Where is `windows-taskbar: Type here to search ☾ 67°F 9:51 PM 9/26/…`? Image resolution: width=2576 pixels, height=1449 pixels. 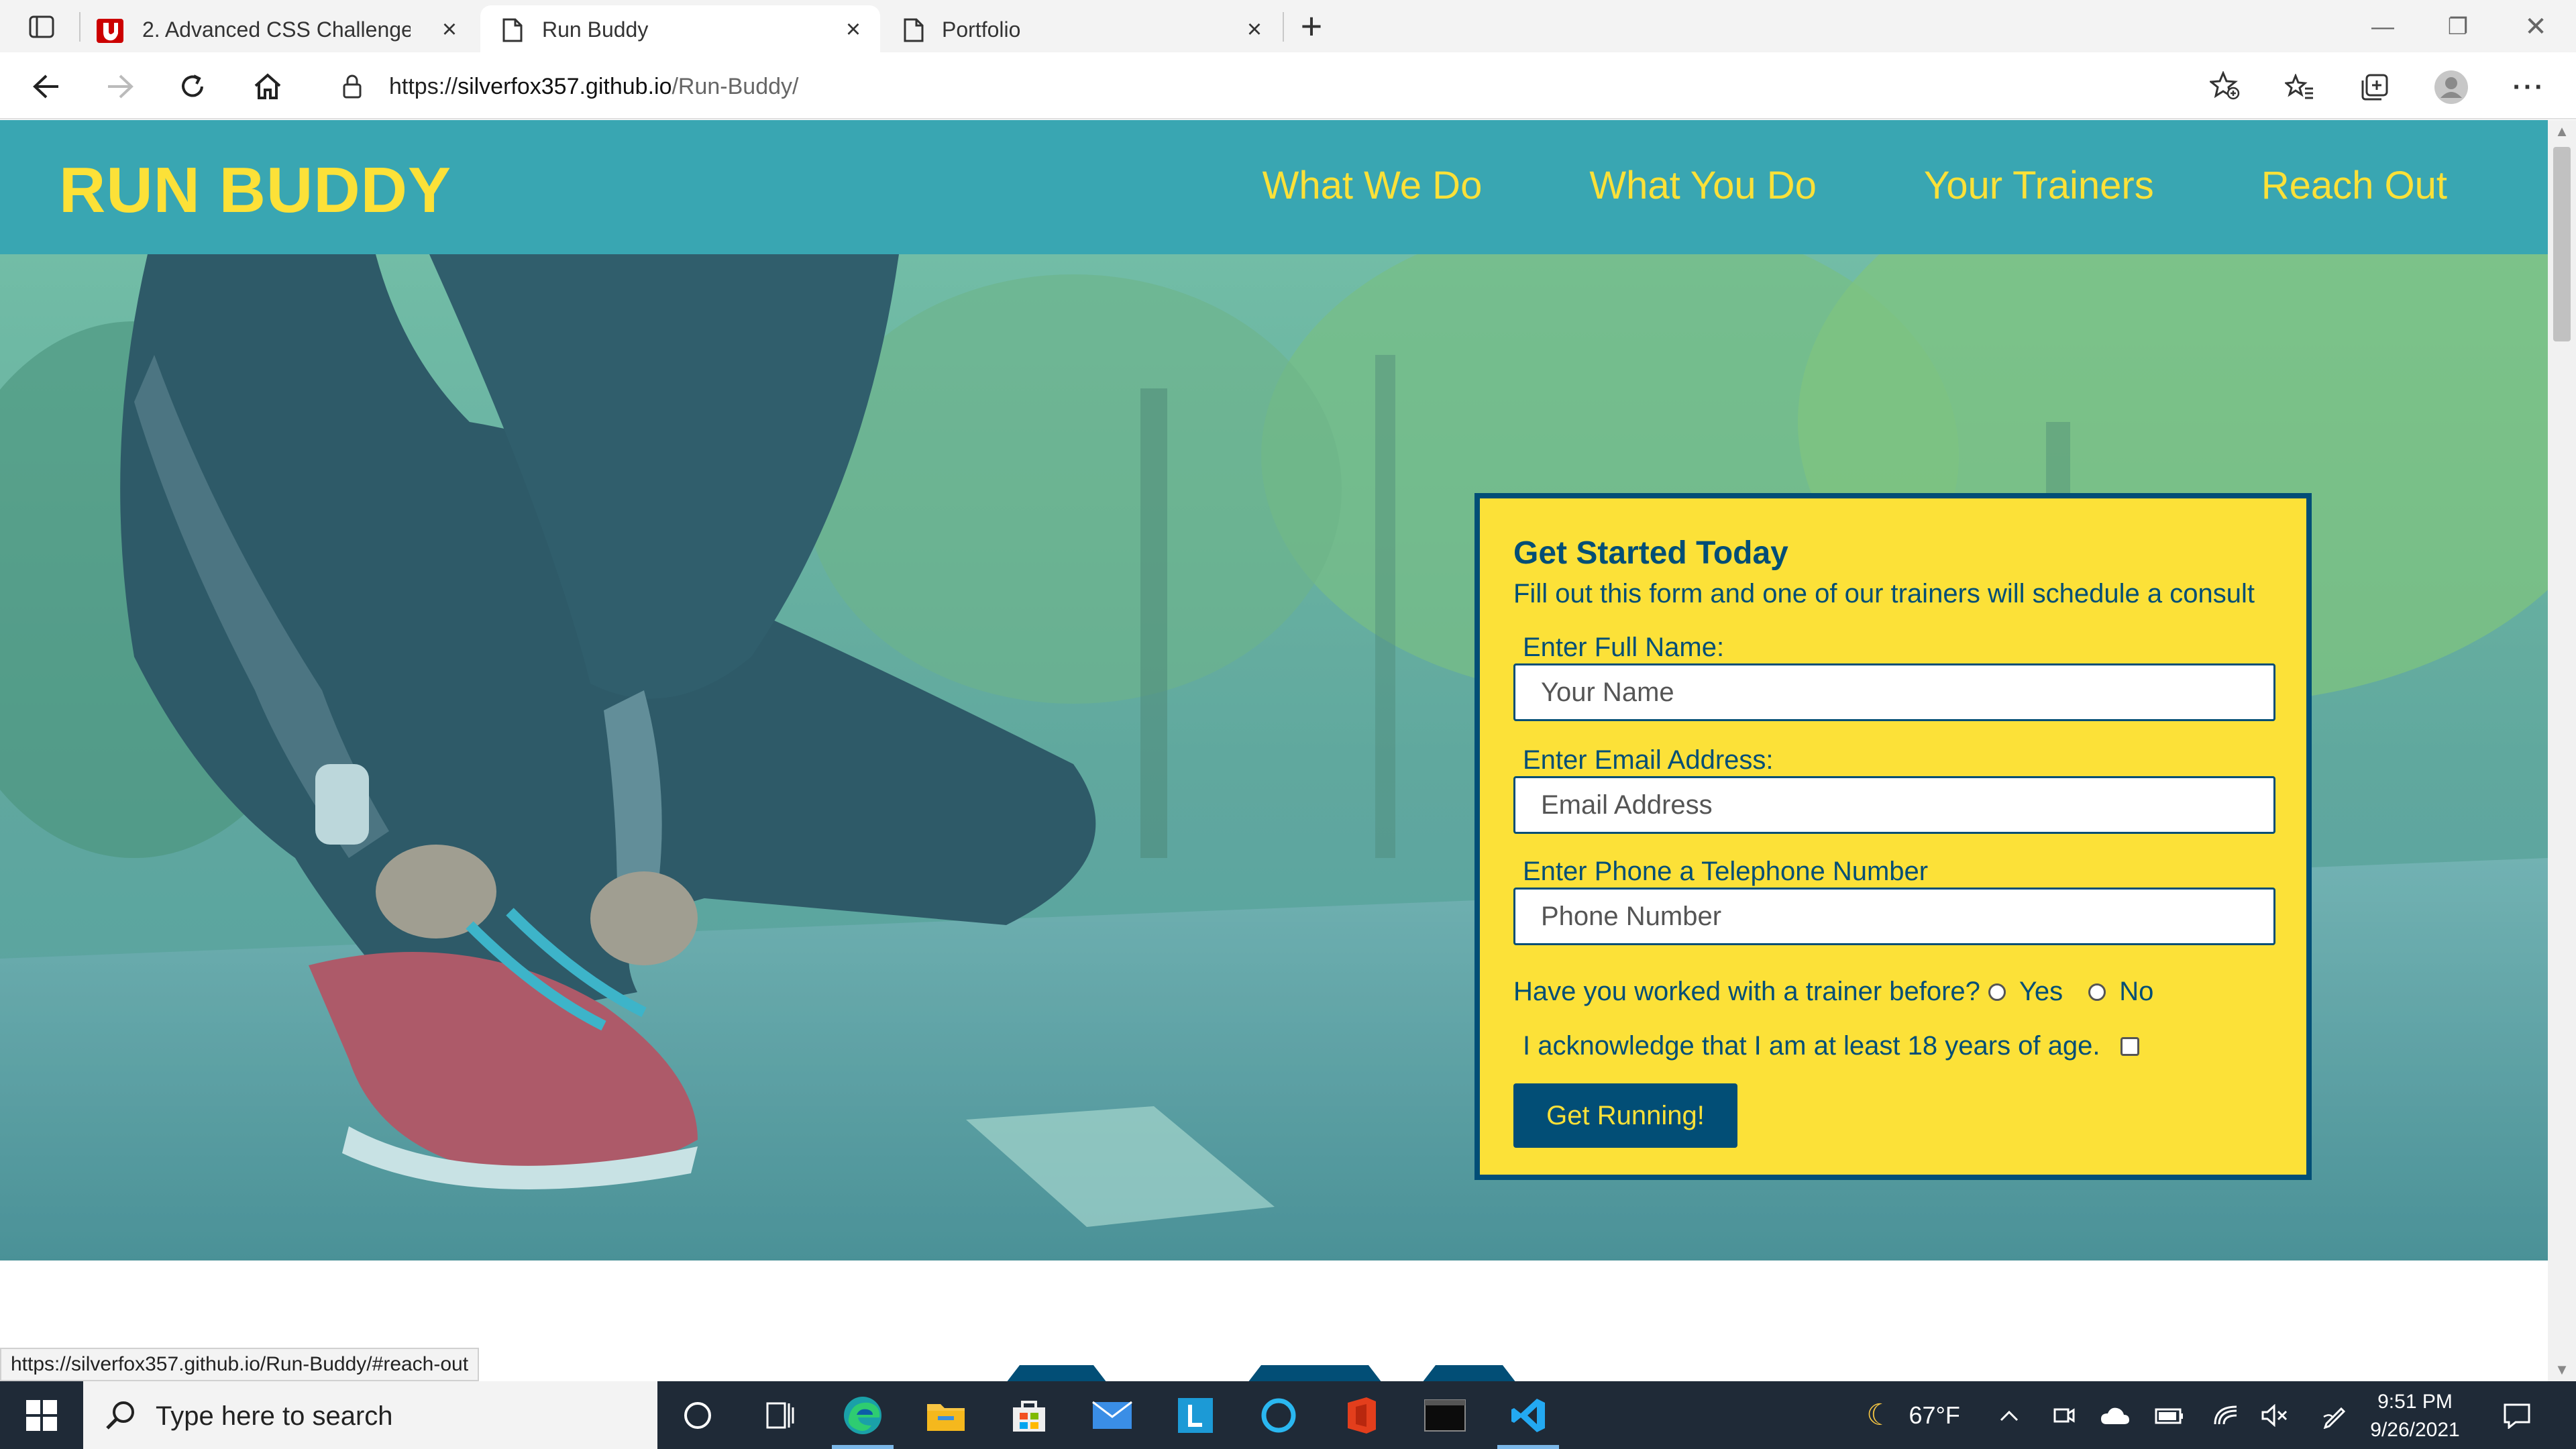 windows-taskbar: Type here to search ☾ 67°F 9:51 PM 9/26/… is located at coordinates (1288, 1415).